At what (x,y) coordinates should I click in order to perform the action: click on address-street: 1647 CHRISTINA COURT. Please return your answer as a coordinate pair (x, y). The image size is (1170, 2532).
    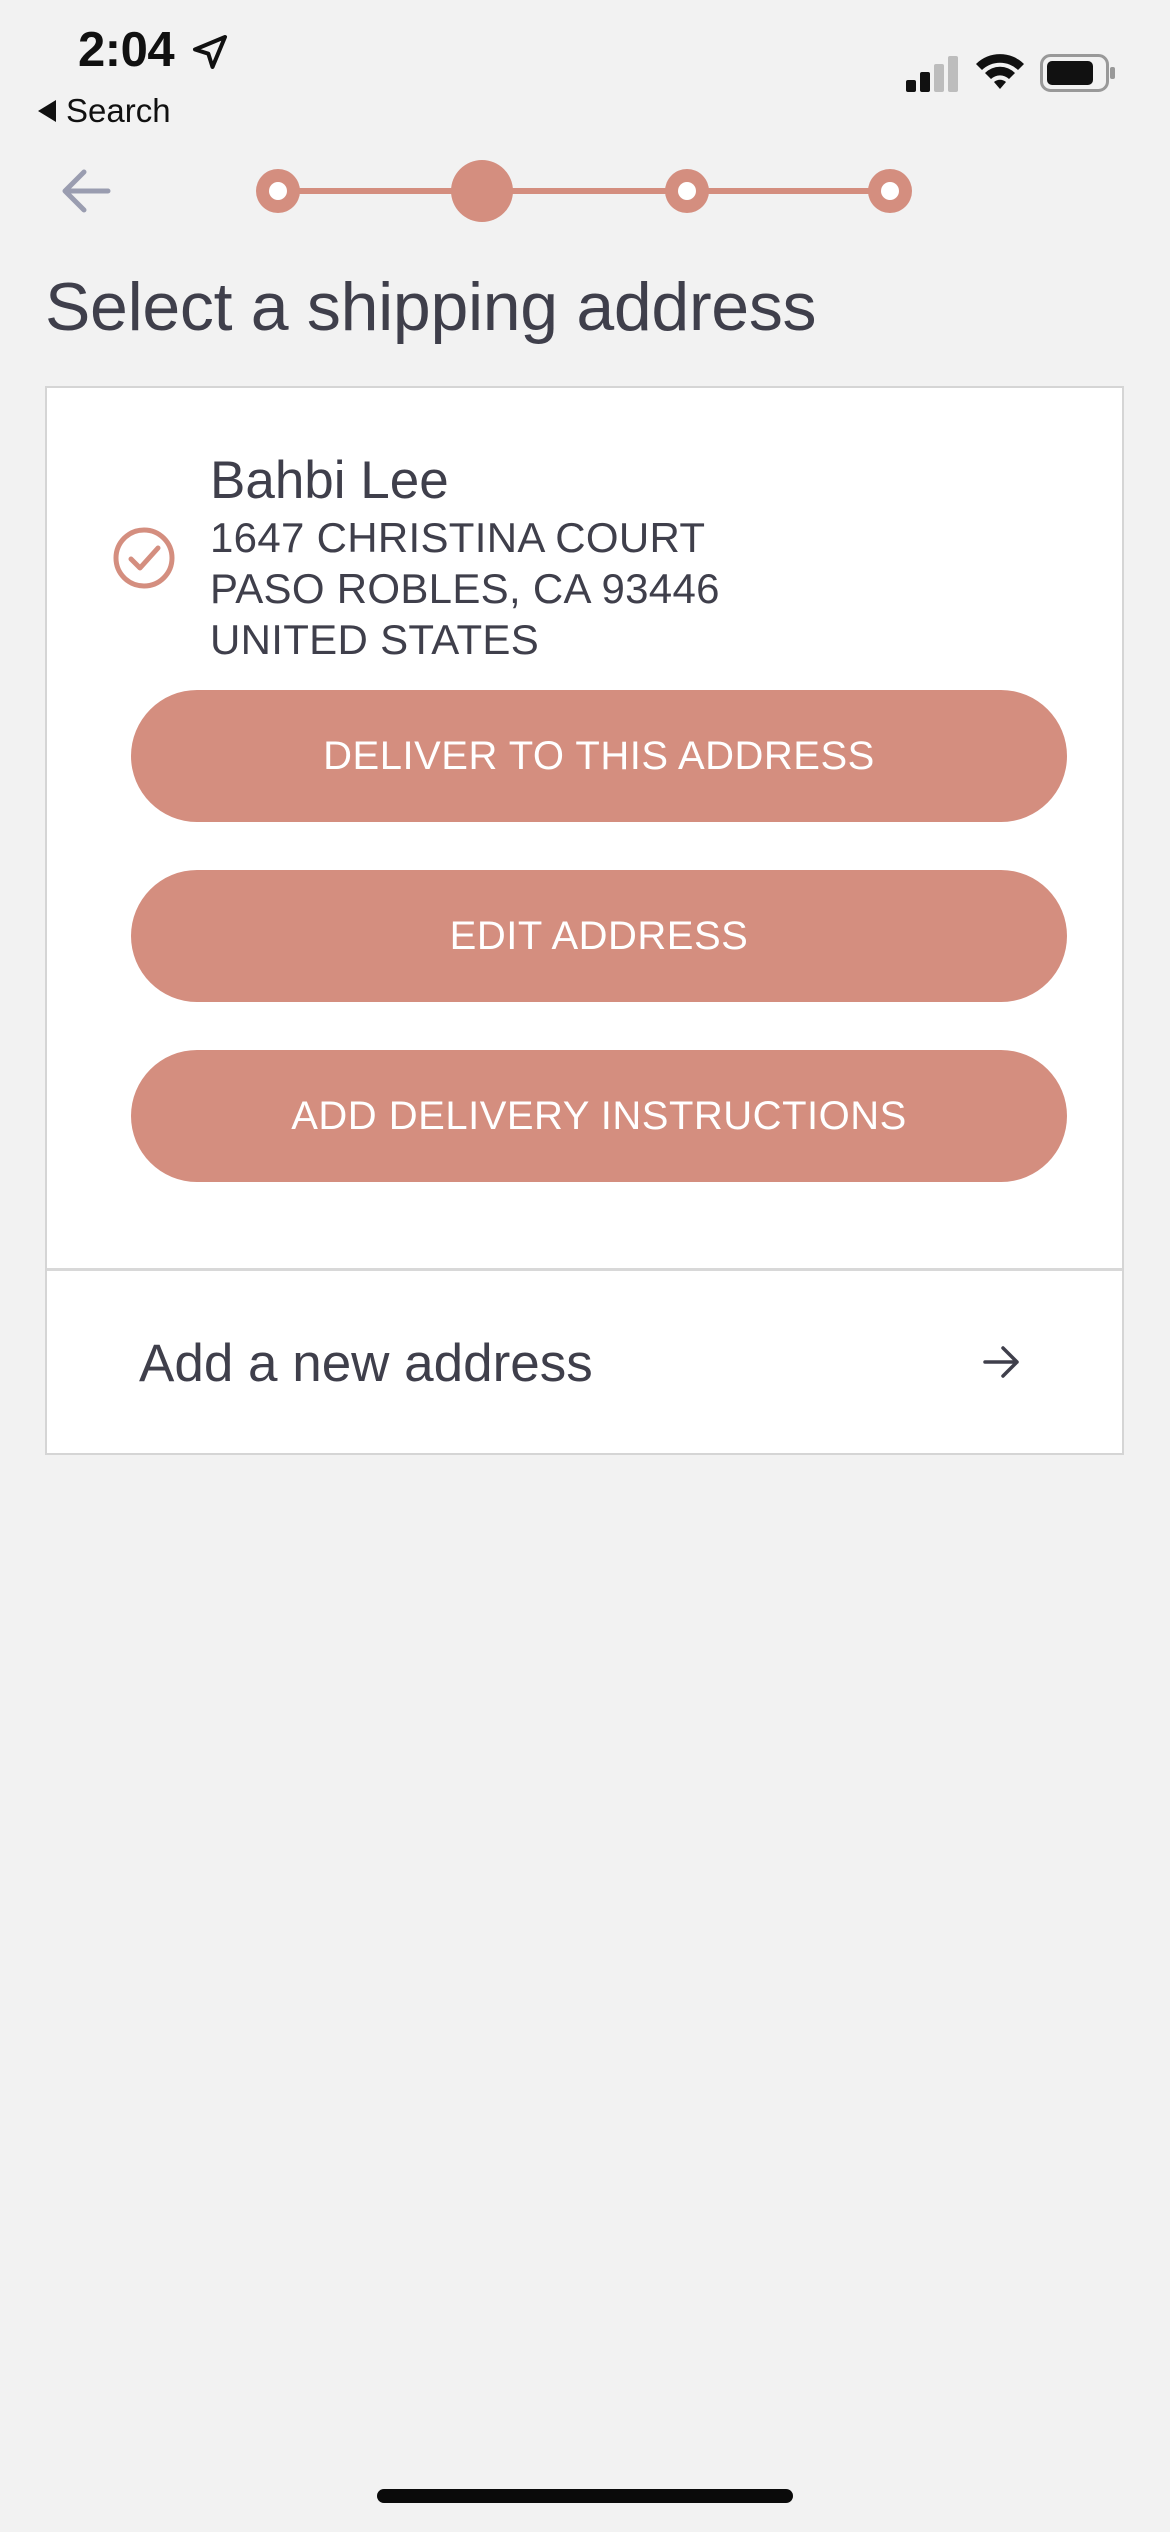
    Looking at the image, I should click on (458, 537).